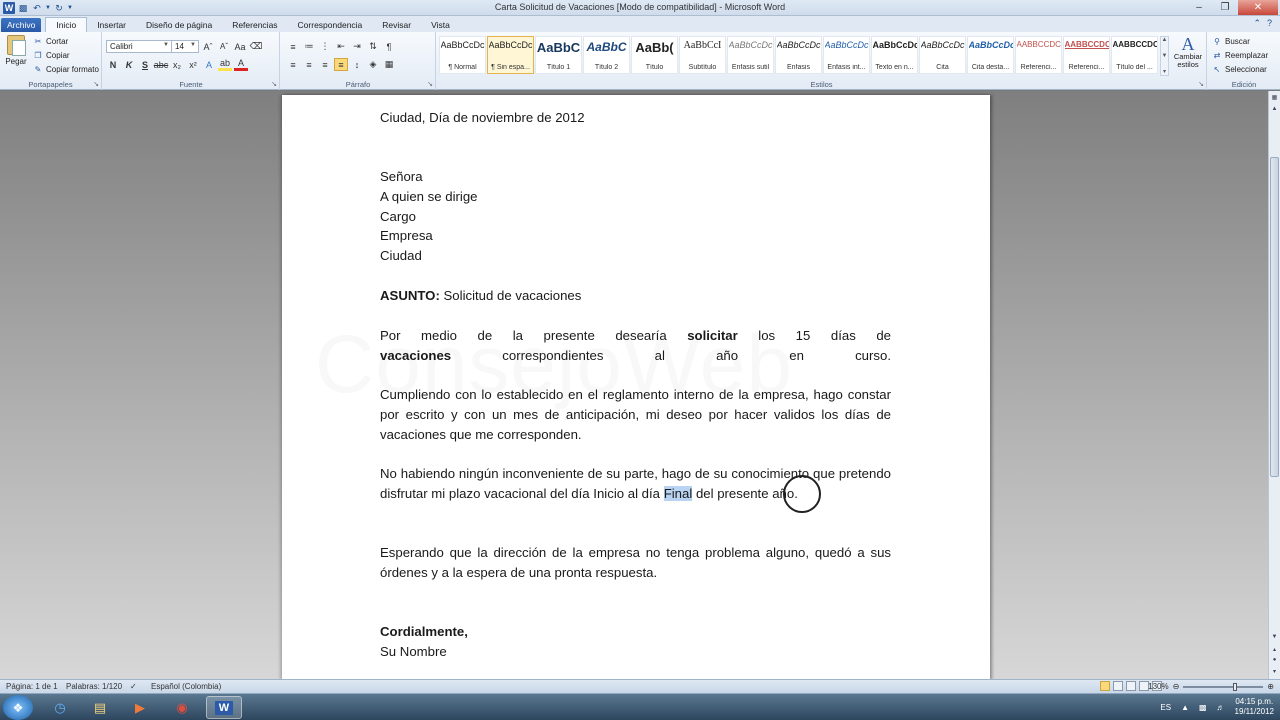 Image resolution: width=1280 pixels, height=720 pixels. I want to click on font-size-input: 14 ▼, so click(185, 46).